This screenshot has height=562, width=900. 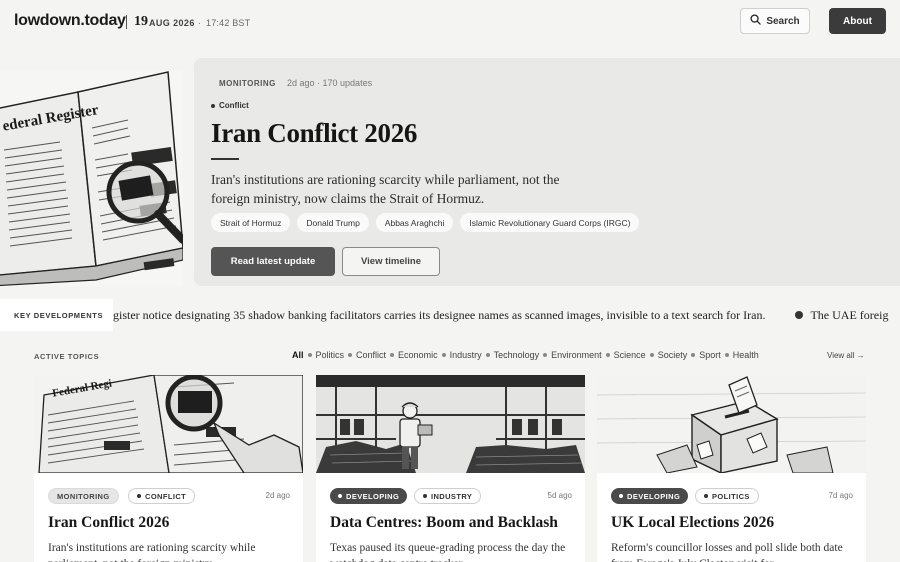 I want to click on filter-label: Politics, so click(x=330, y=355).